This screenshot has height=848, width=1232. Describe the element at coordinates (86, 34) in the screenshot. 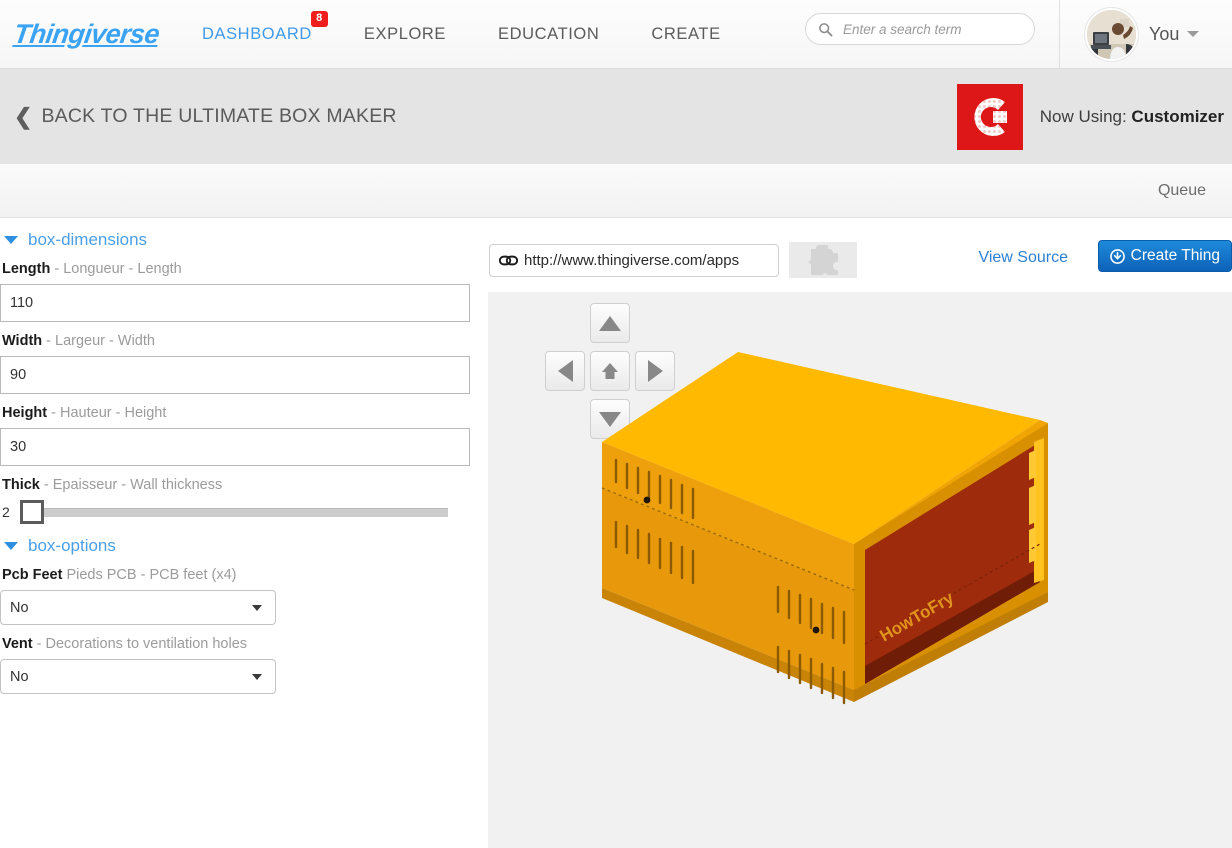

I see `thingiverse-logo: Thingiverse` at that location.